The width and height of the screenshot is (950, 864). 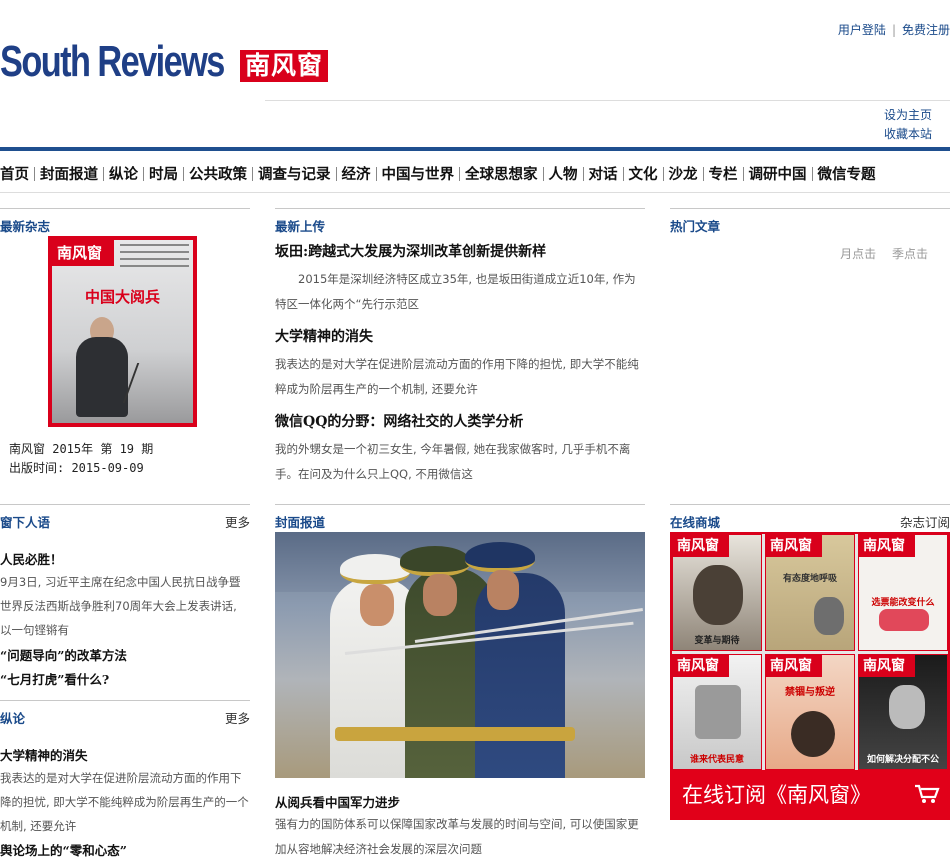 What do you see at coordinates (716, 760) in the screenshot?
I see `cover-title: 谁来代表民意` at bounding box center [716, 760].